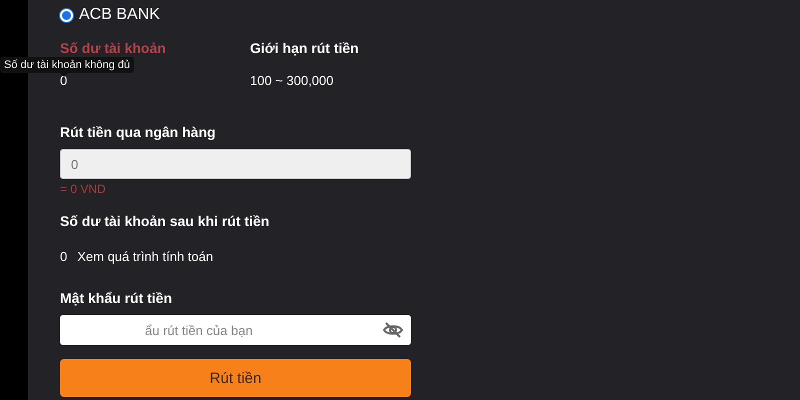  I want to click on section-label: Mật khẩu rút tiền, so click(117, 298).